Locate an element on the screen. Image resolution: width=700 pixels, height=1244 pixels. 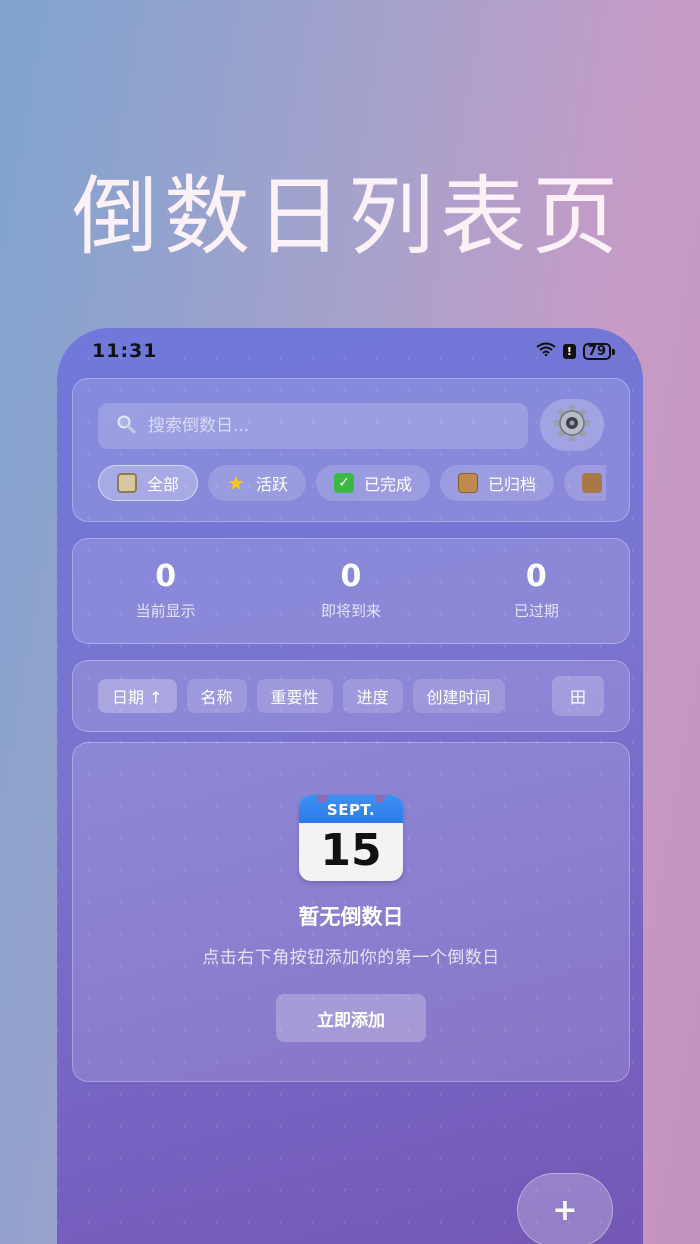
calendar-icon: SEPT. 15 is located at coordinates (351, 838).